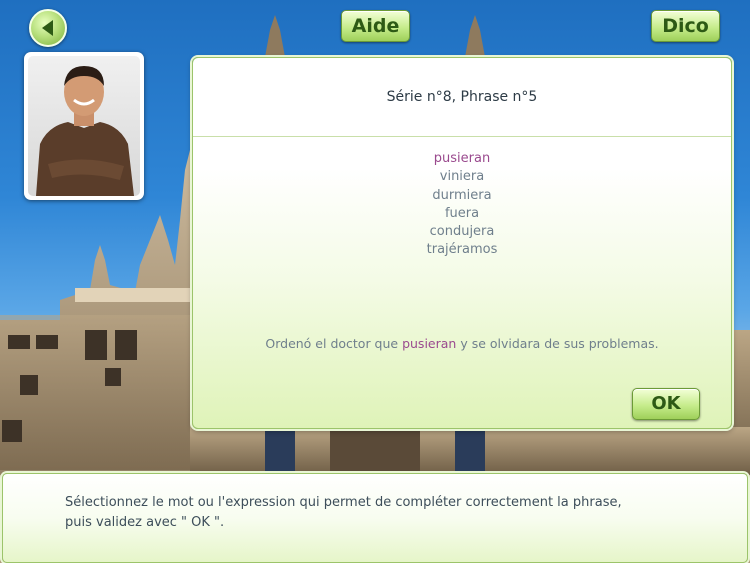  I want to click on back-arrow-icon, so click(47, 28).